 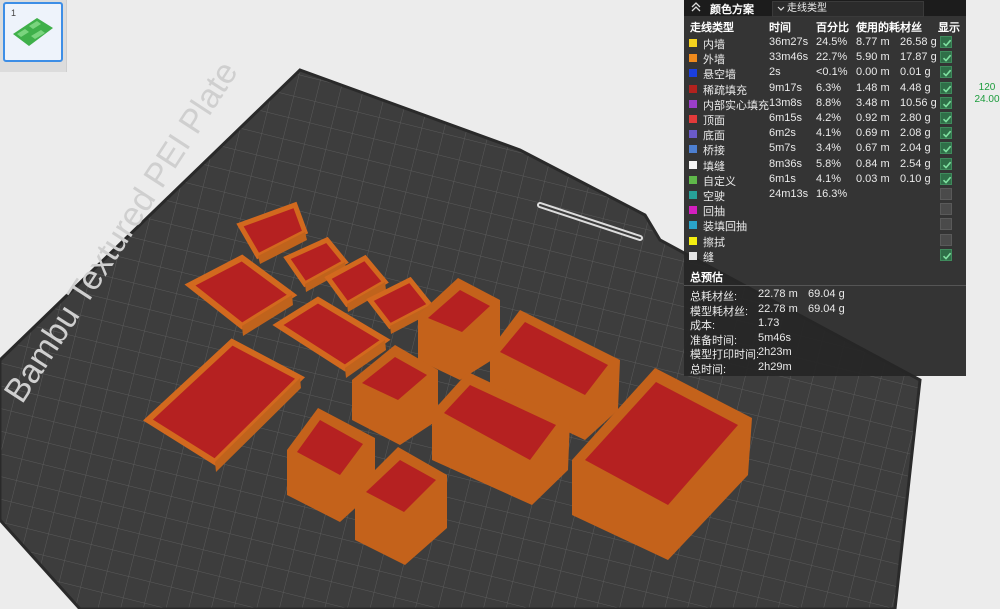 What do you see at coordinates (786, 102) in the screenshot?
I see `line-type-time: 13m8s` at bounding box center [786, 102].